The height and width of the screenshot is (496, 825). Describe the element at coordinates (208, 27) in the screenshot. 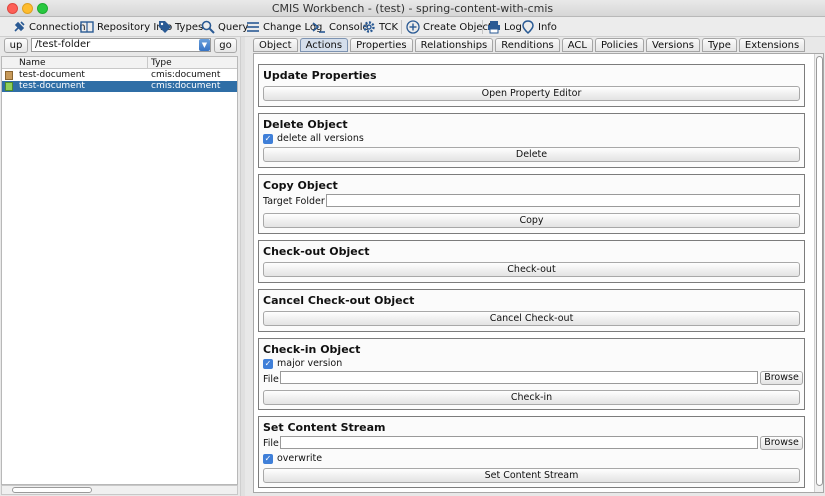

I see `search-icon` at that location.